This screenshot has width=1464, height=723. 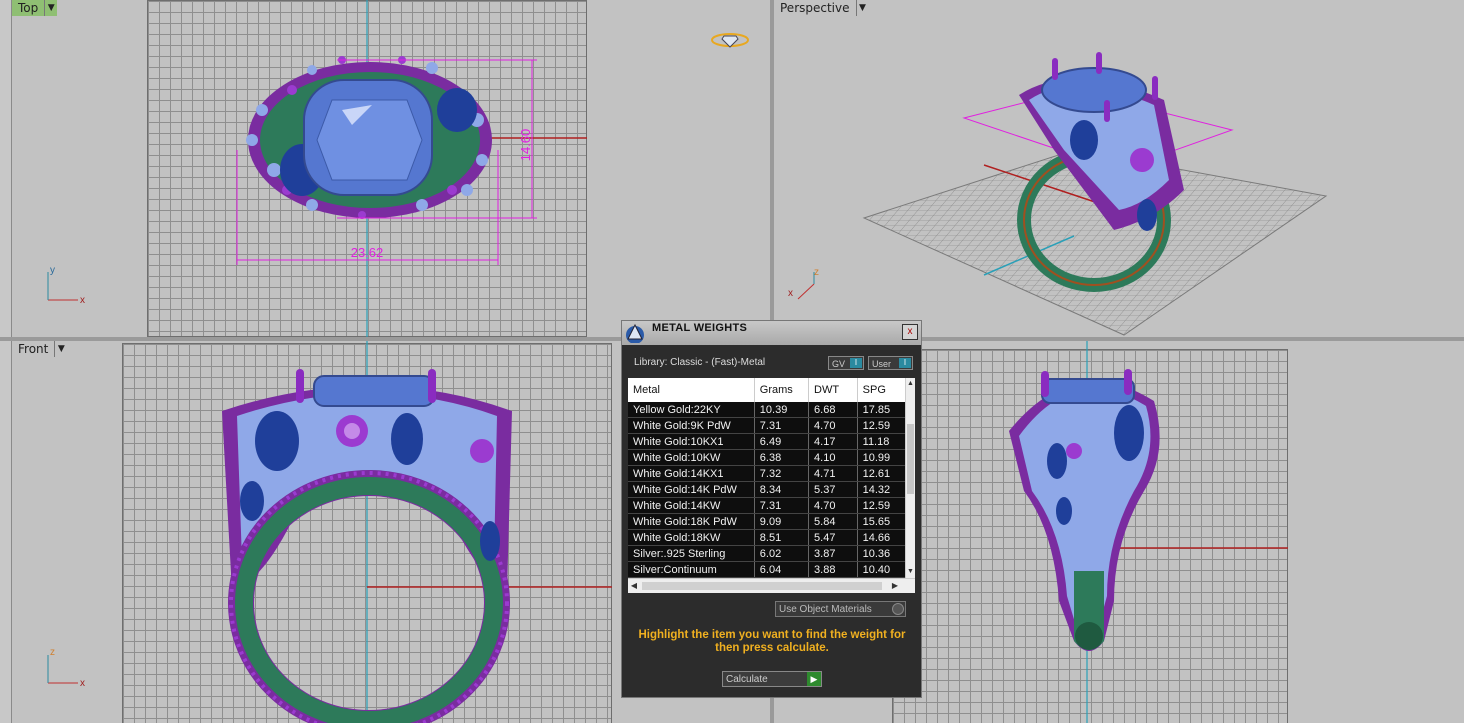 I want to click on cell-spg: 12.61, so click(x=882, y=473).